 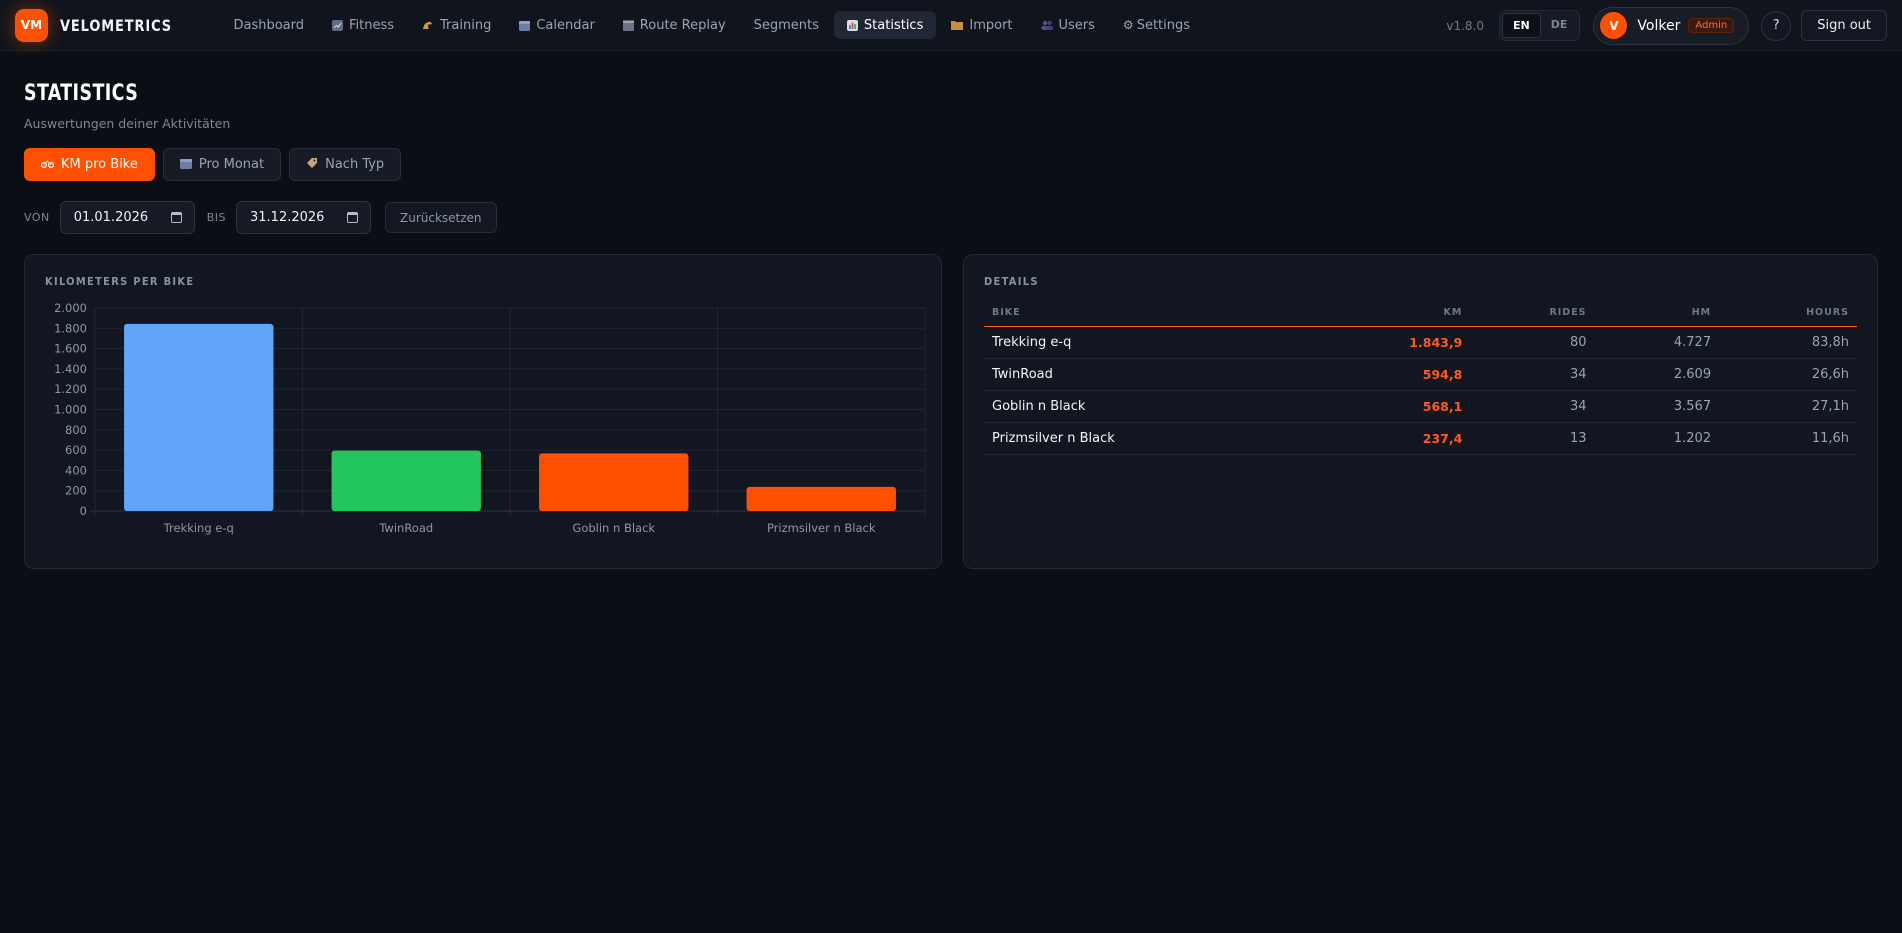 I want to click on avatar: V, so click(x=1614, y=25).